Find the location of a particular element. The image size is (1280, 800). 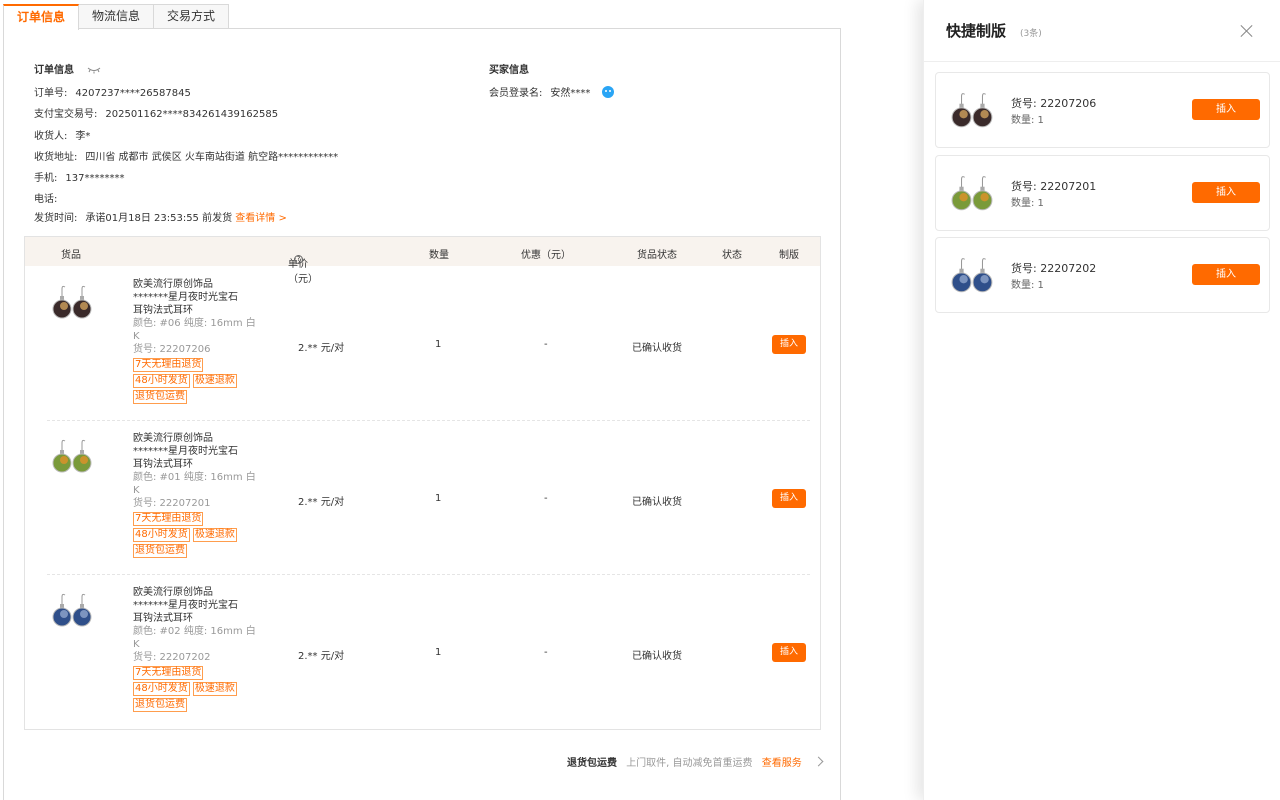

mobile-value: 137******** is located at coordinates (95, 178).